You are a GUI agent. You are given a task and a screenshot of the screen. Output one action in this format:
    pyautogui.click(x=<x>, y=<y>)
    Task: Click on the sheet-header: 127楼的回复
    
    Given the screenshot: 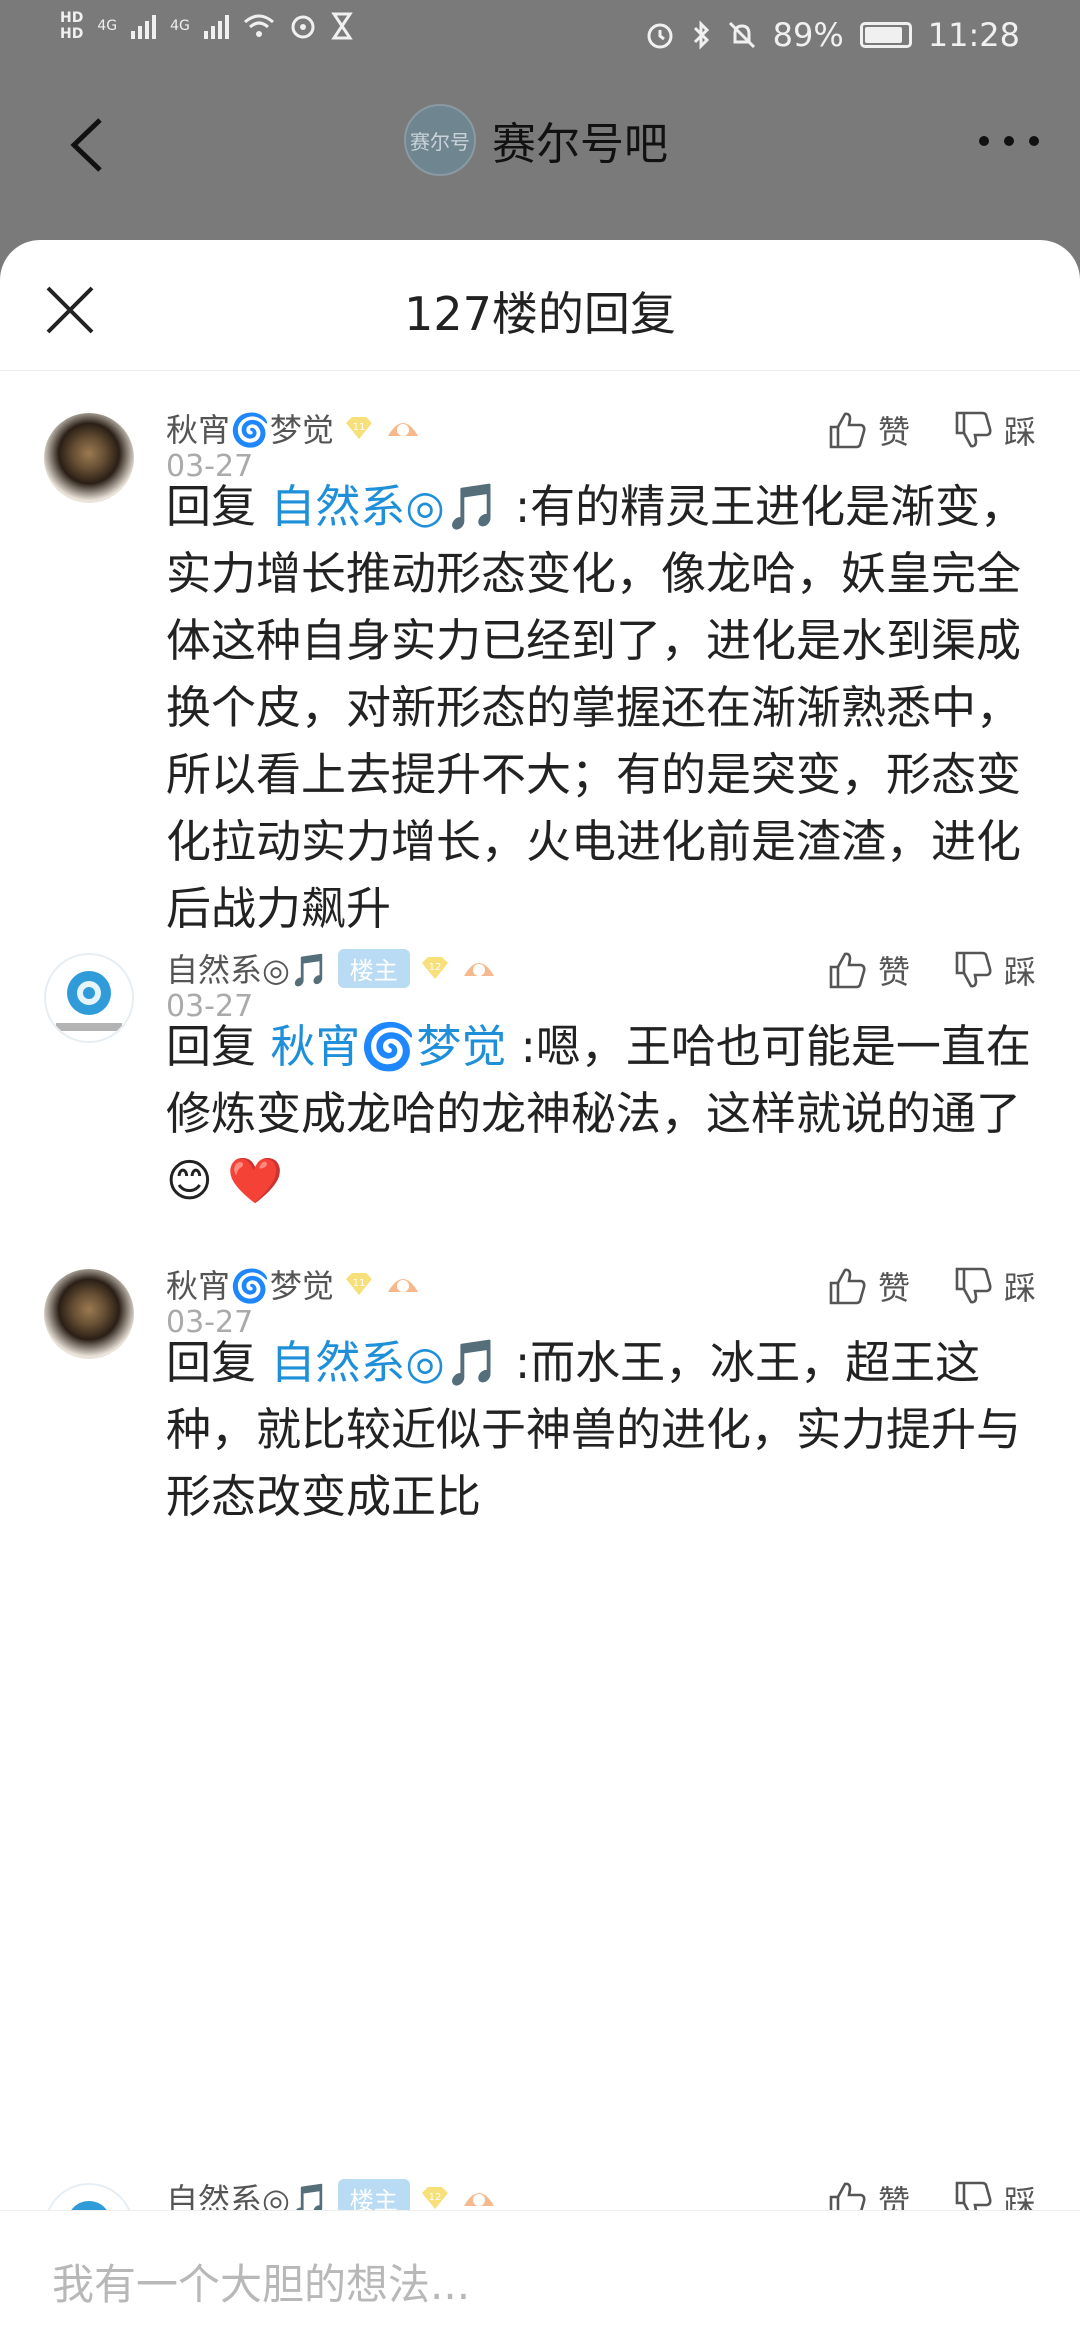 What is the action you would take?
    pyautogui.click(x=540, y=305)
    